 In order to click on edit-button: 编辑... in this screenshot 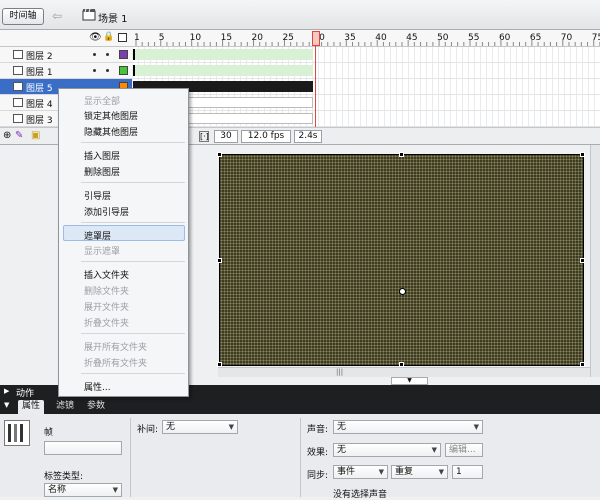, I will do `click(464, 450)`.